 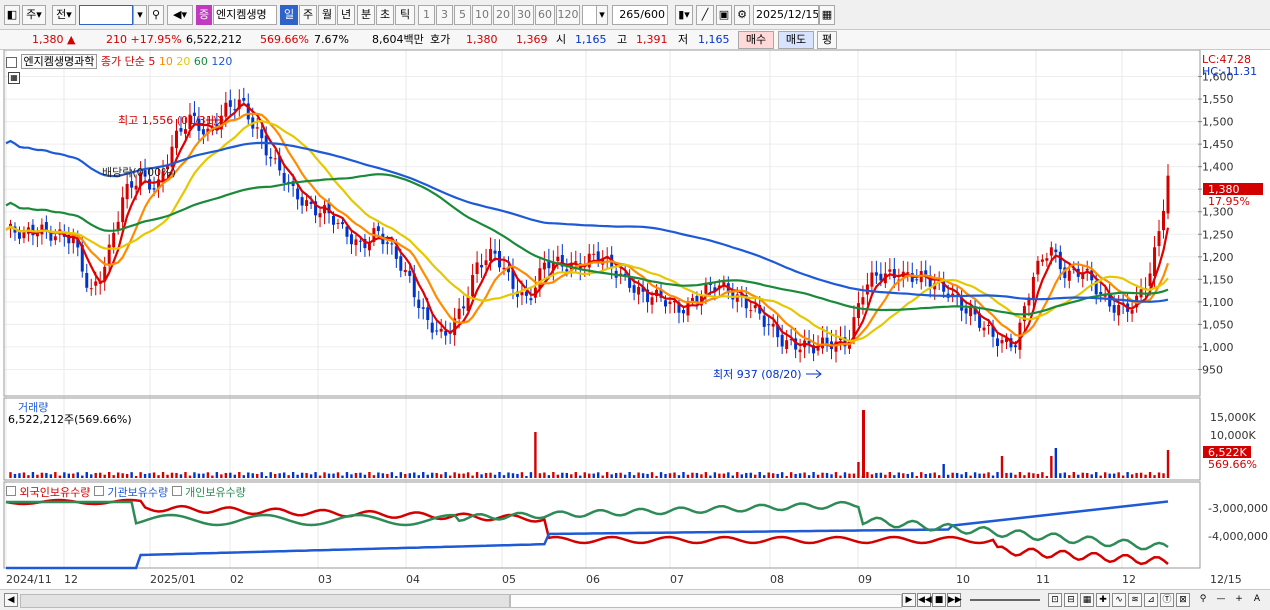 What do you see at coordinates (1119, 600) in the screenshot?
I see `trend-icon: ∿` at bounding box center [1119, 600].